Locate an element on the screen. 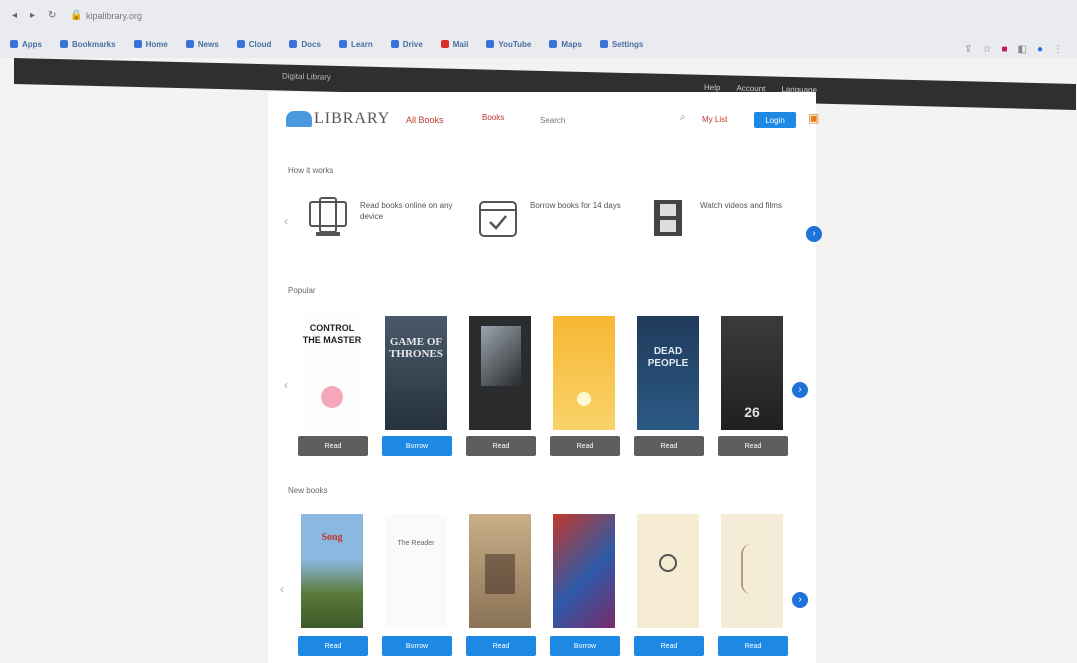 The width and height of the screenshot is (1077, 663). site-logo: LIBRARY is located at coordinates (338, 119).